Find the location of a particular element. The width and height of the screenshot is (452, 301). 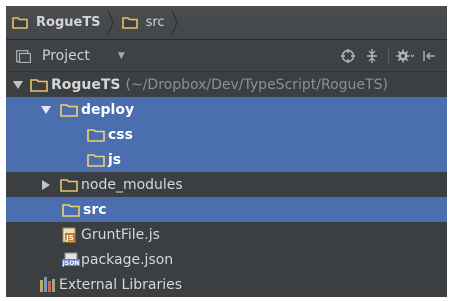

svg-text: JS is located at coordinates (69, 238).